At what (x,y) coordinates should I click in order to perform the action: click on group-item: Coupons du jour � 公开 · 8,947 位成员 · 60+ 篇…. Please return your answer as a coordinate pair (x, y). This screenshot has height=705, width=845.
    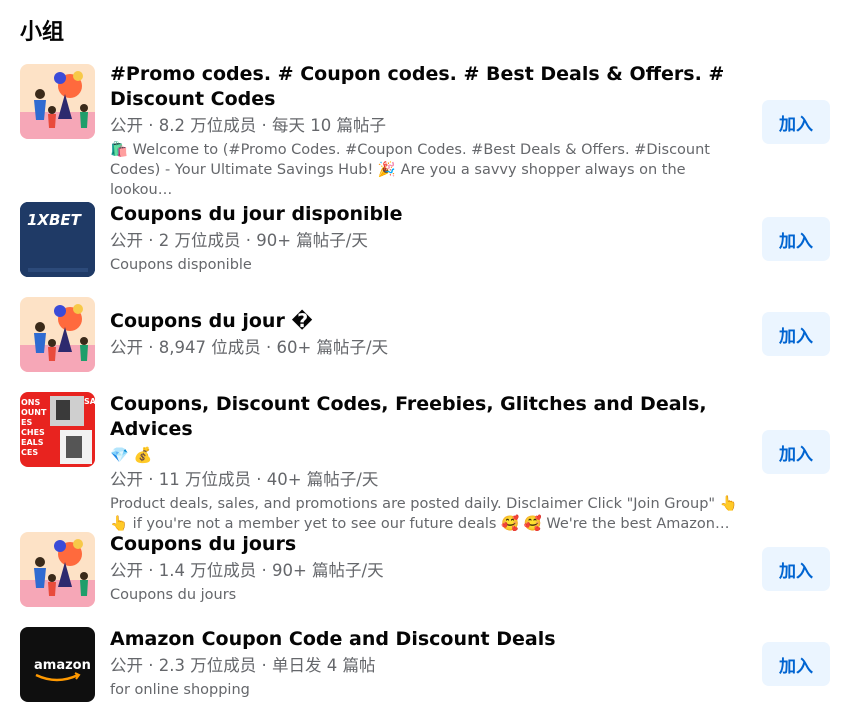
    Looking at the image, I should click on (422, 337).